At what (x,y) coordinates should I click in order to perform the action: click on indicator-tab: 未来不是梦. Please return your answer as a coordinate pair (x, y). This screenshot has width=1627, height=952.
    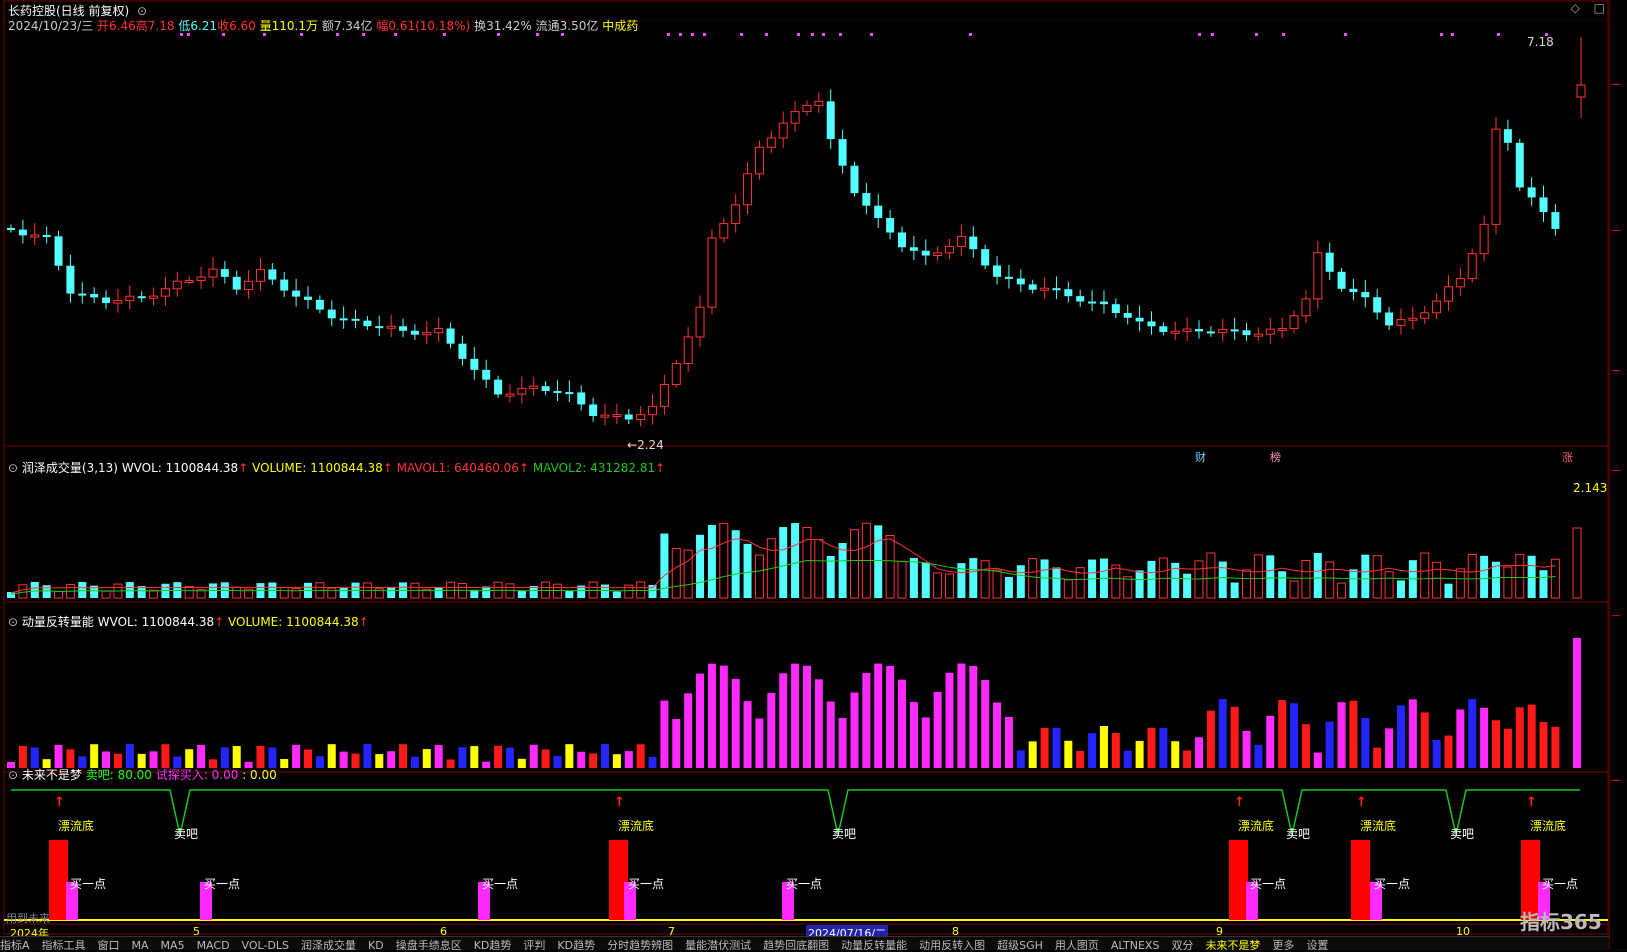
    Looking at the image, I should click on (1232, 944).